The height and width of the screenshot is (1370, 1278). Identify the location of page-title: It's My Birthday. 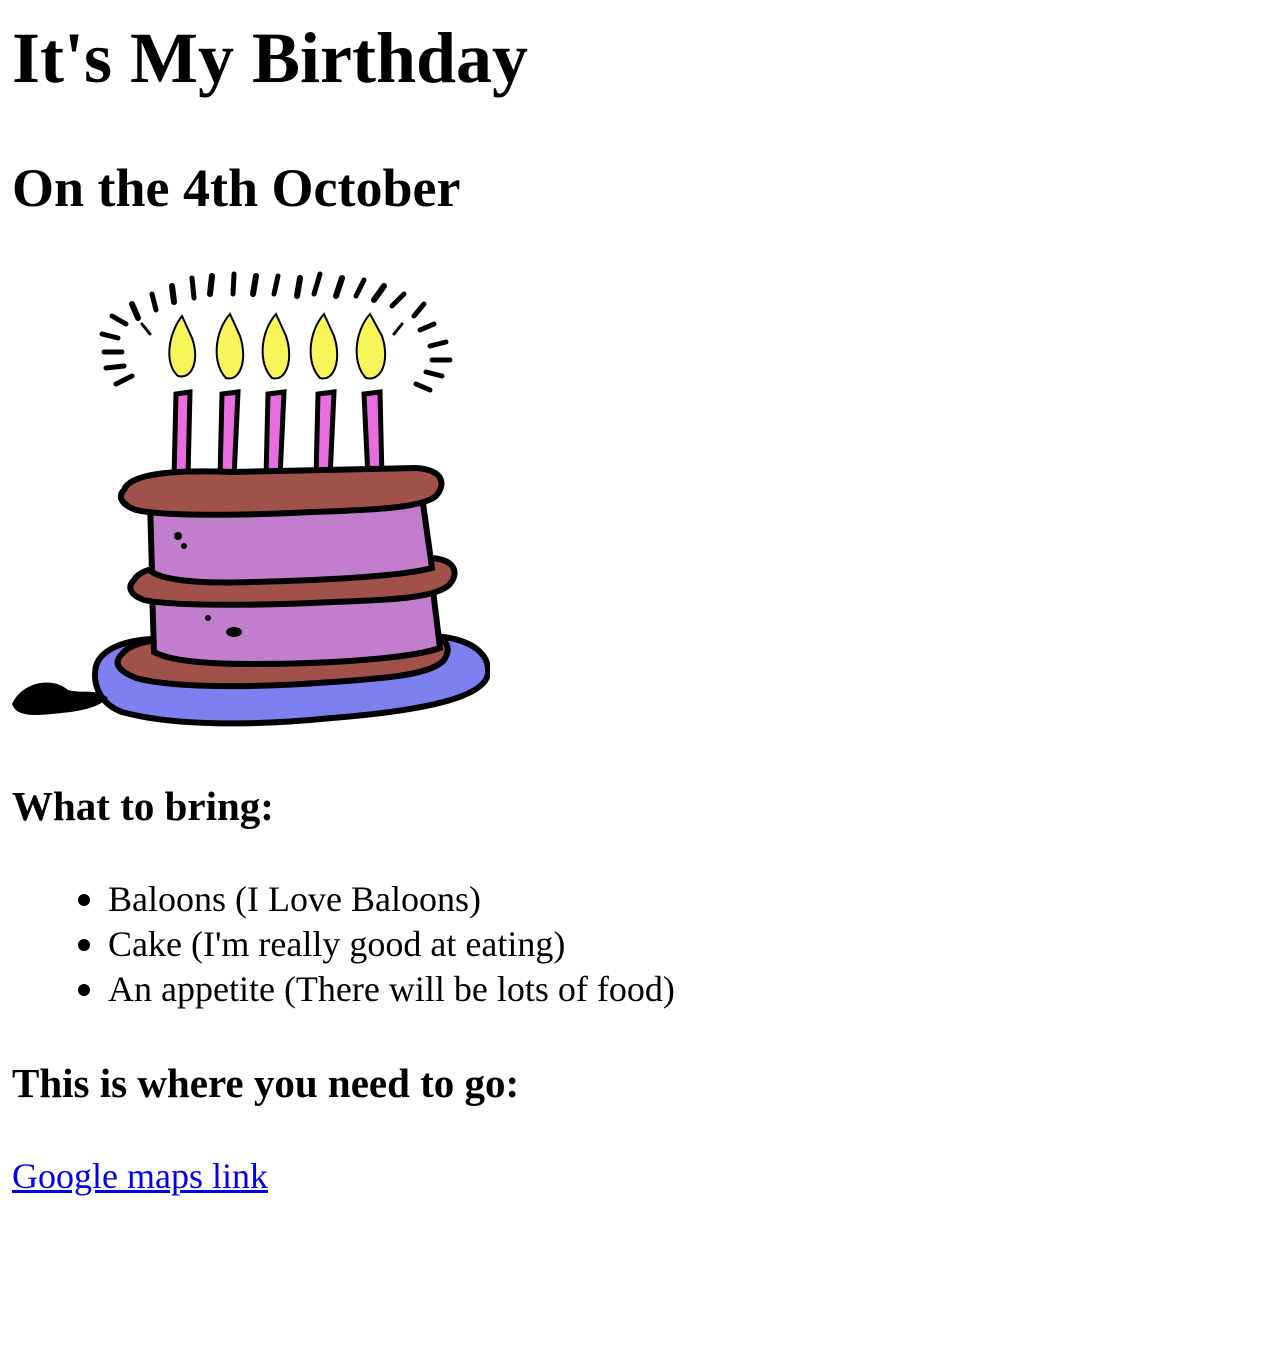
(270, 58).